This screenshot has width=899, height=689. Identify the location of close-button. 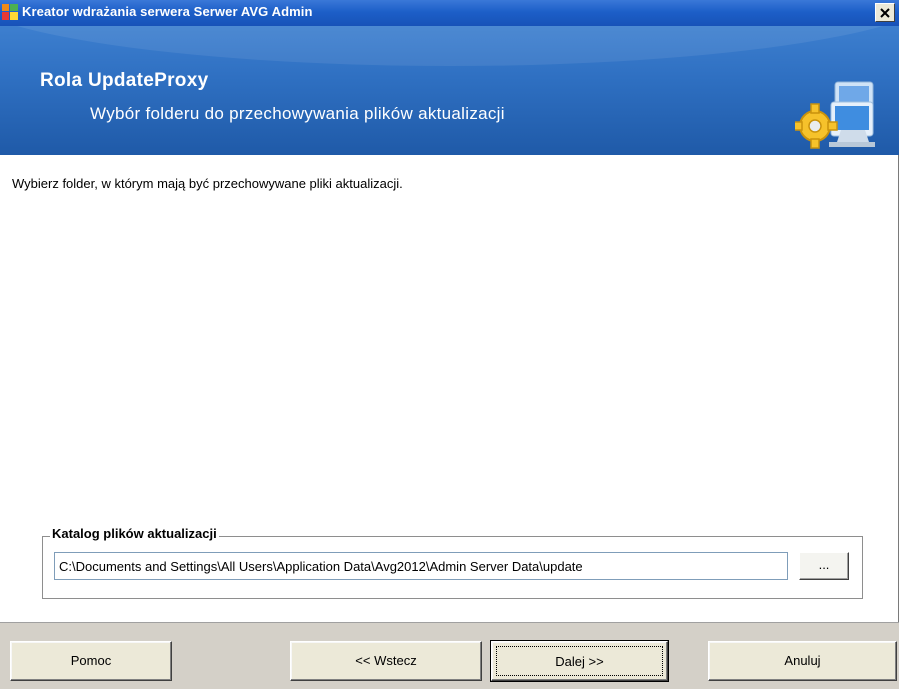
(885, 12).